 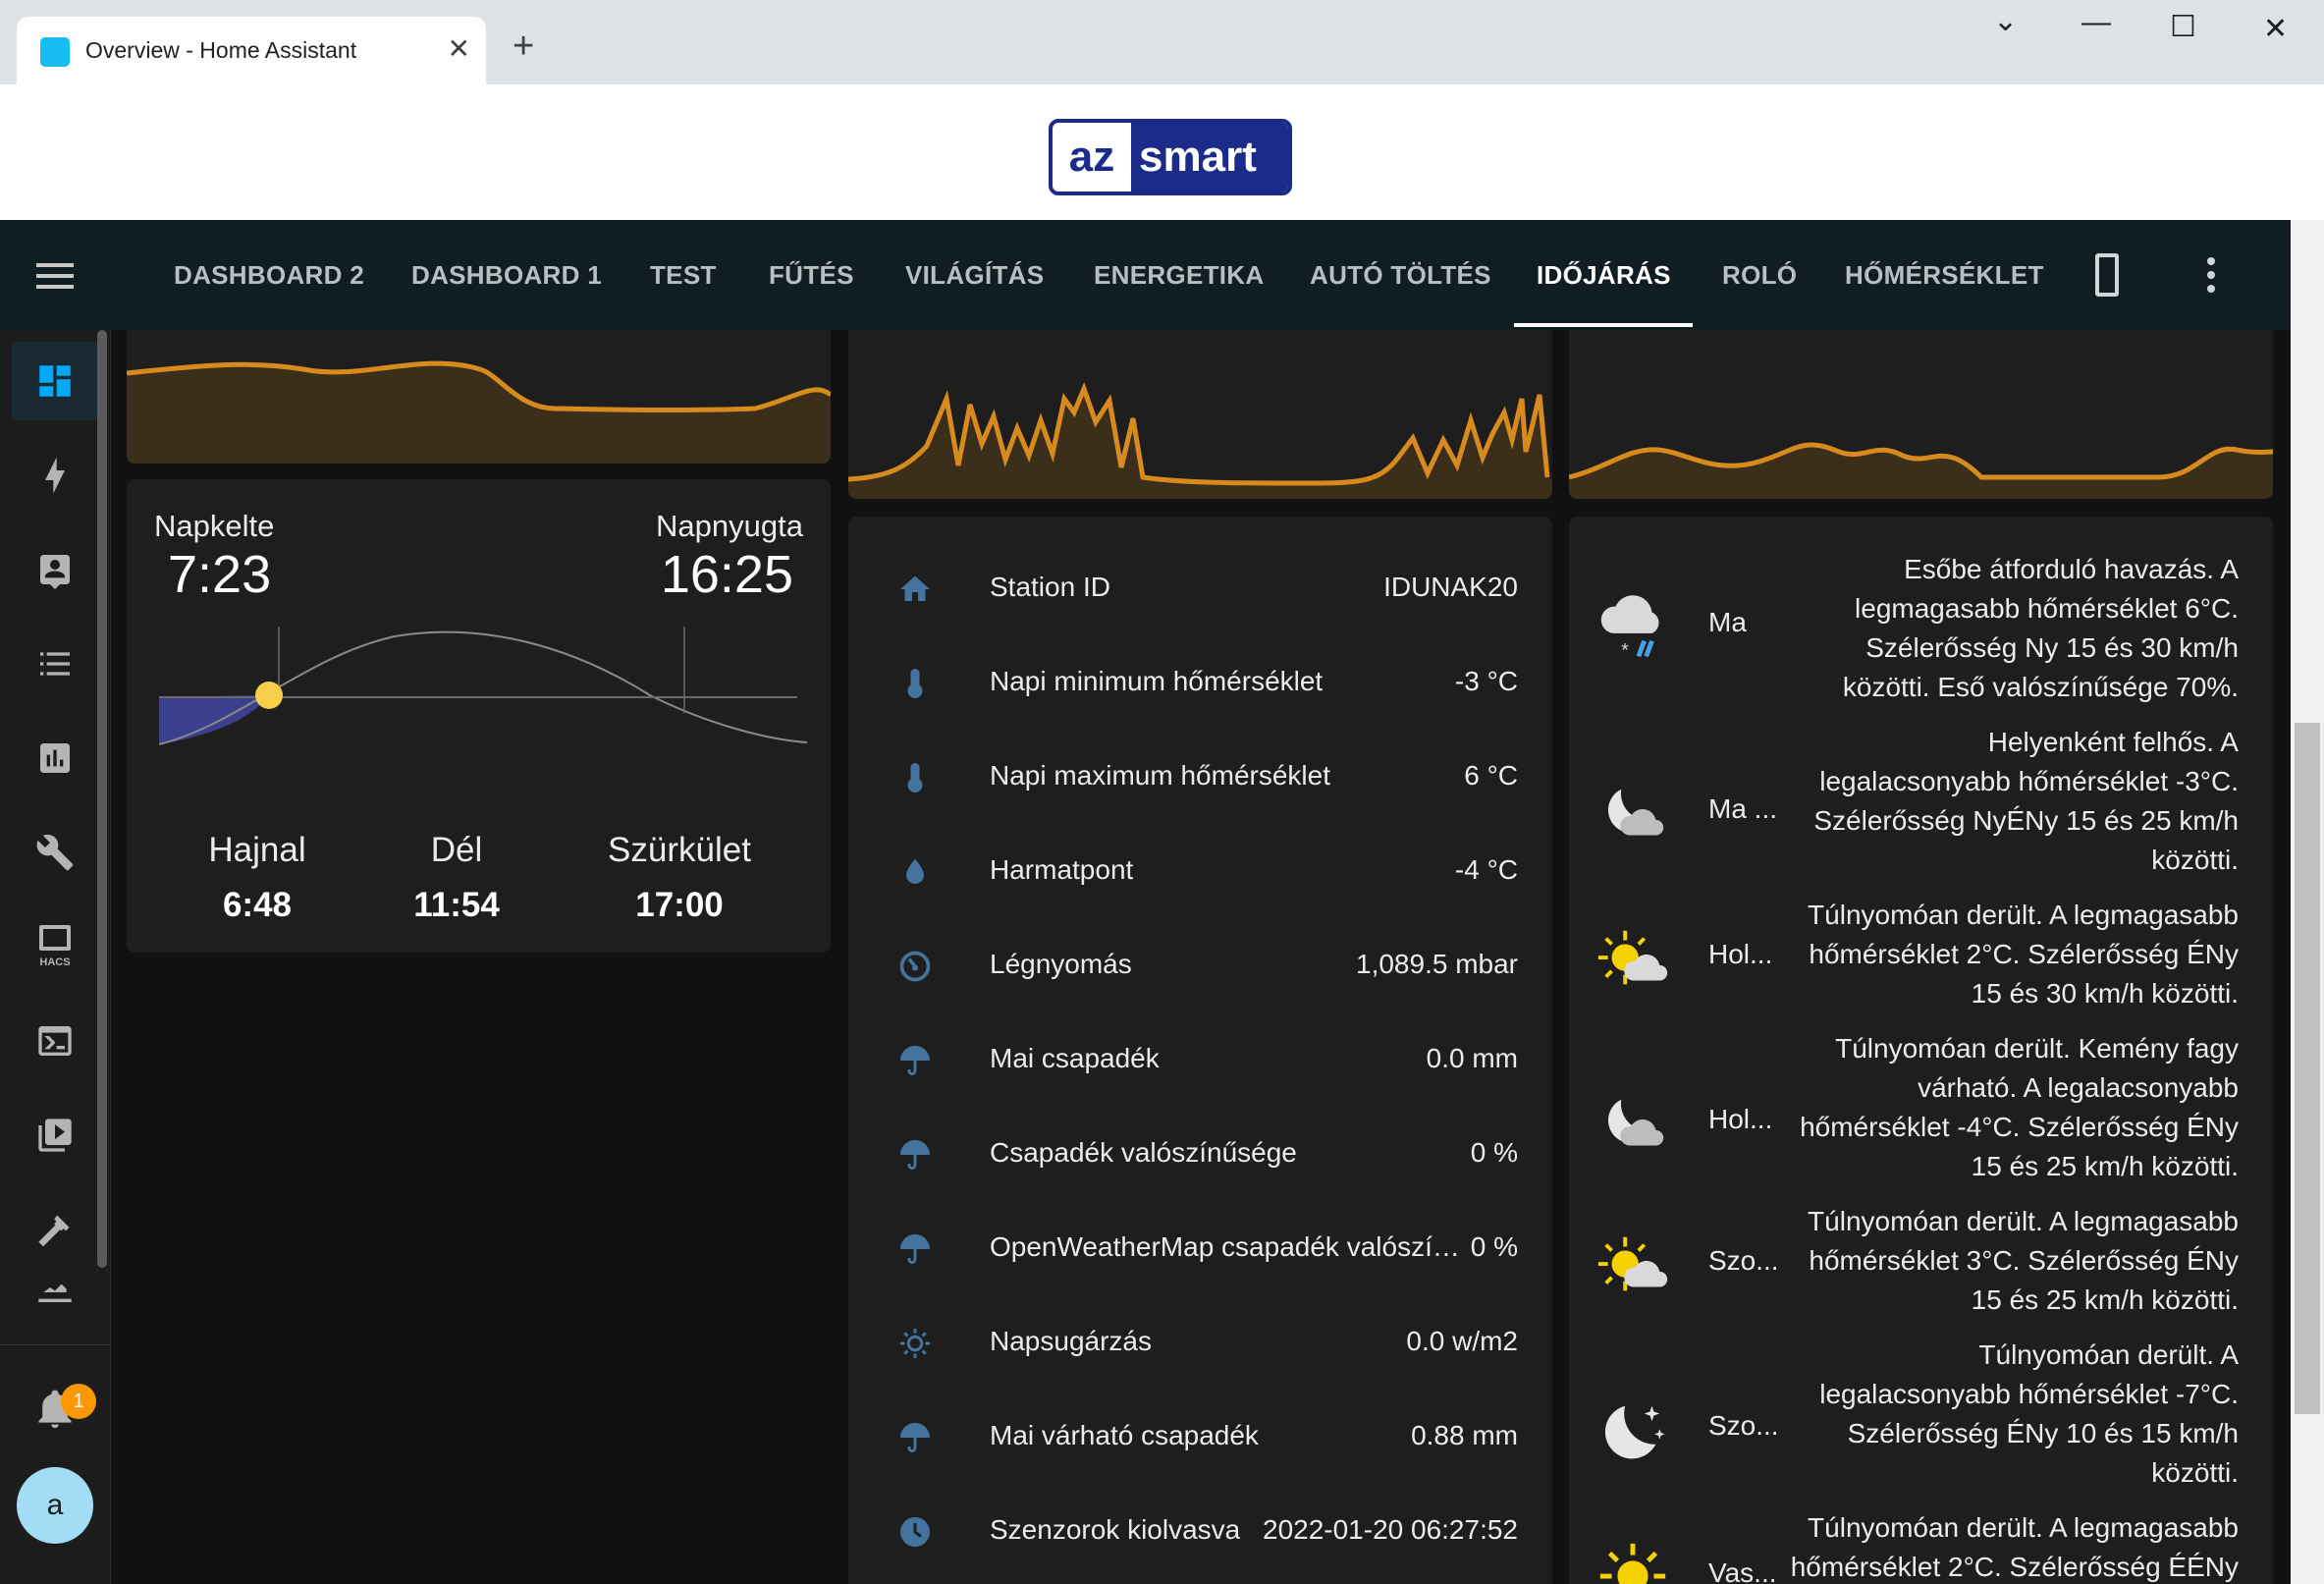 What do you see at coordinates (1198, 589) in the screenshot?
I see `entity-row-station-id: Station ID IDUNAK20` at bounding box center [1198, 589].